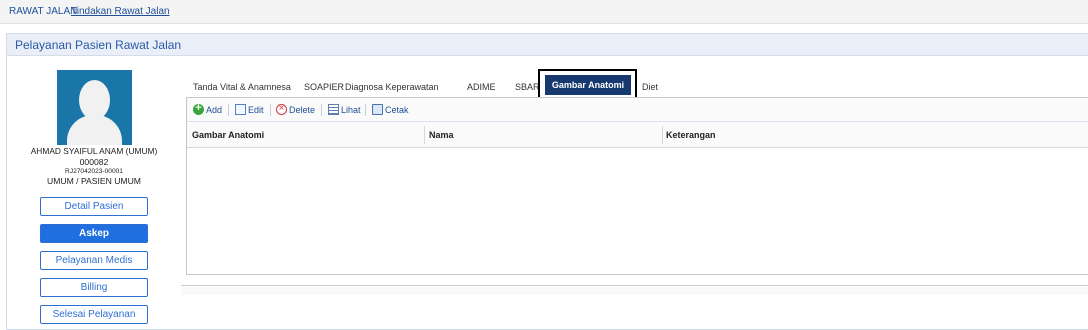 The height and width of the screenshot is (330, 1088). I want to click on add-label: Add, so click(214, 109).